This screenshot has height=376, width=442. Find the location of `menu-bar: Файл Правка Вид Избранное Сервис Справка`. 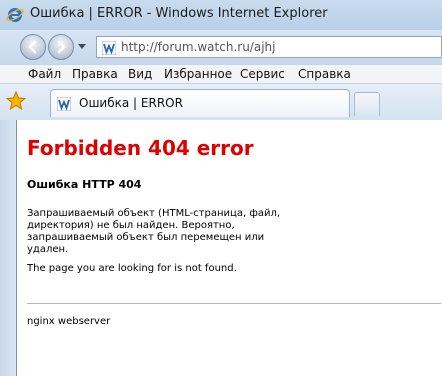

menu-bar: Файл Правка Вид Избранное Сервис Справка is located at coordinates (221, 74).